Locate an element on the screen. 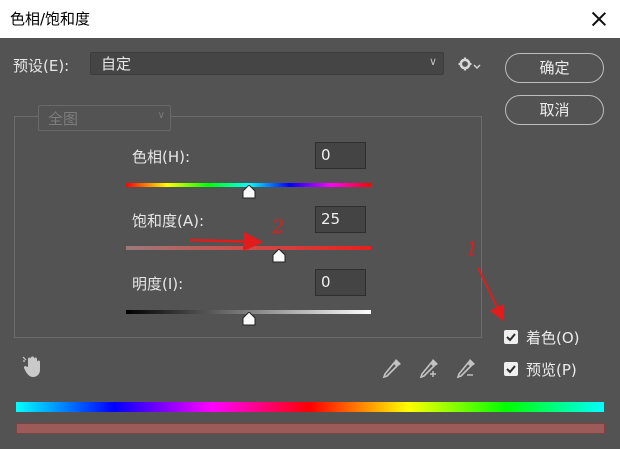  annotation-number-2: 2 is located at coordinates (278, 227).